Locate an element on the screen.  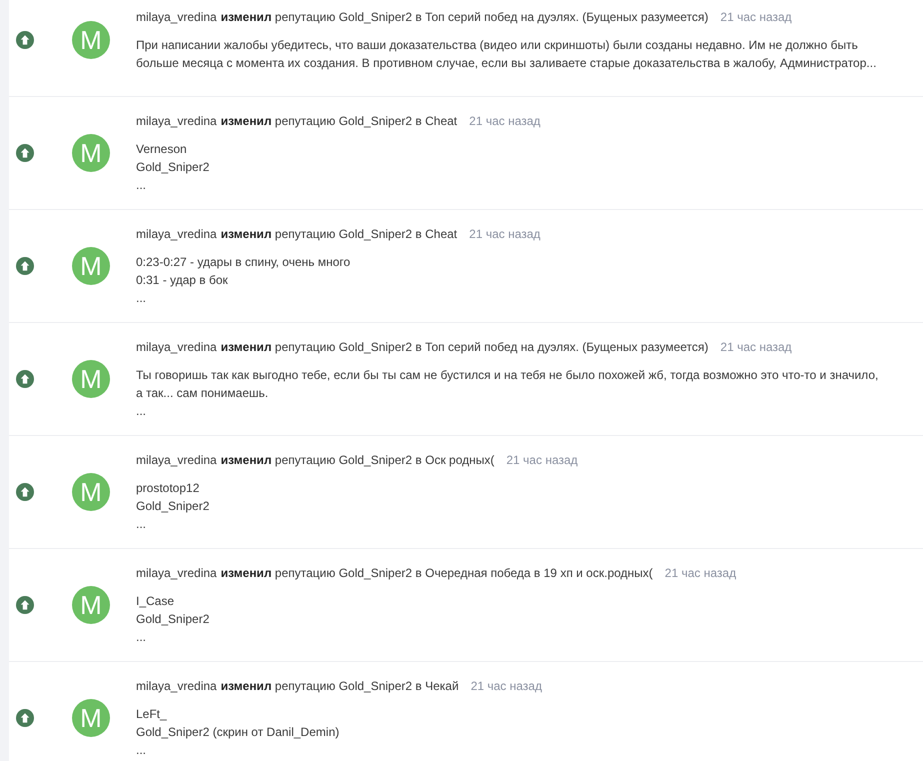
reputation-summary: изменил репутацию Gold_Sniper2 в Оск родных( is located at coordinates (357, 460).